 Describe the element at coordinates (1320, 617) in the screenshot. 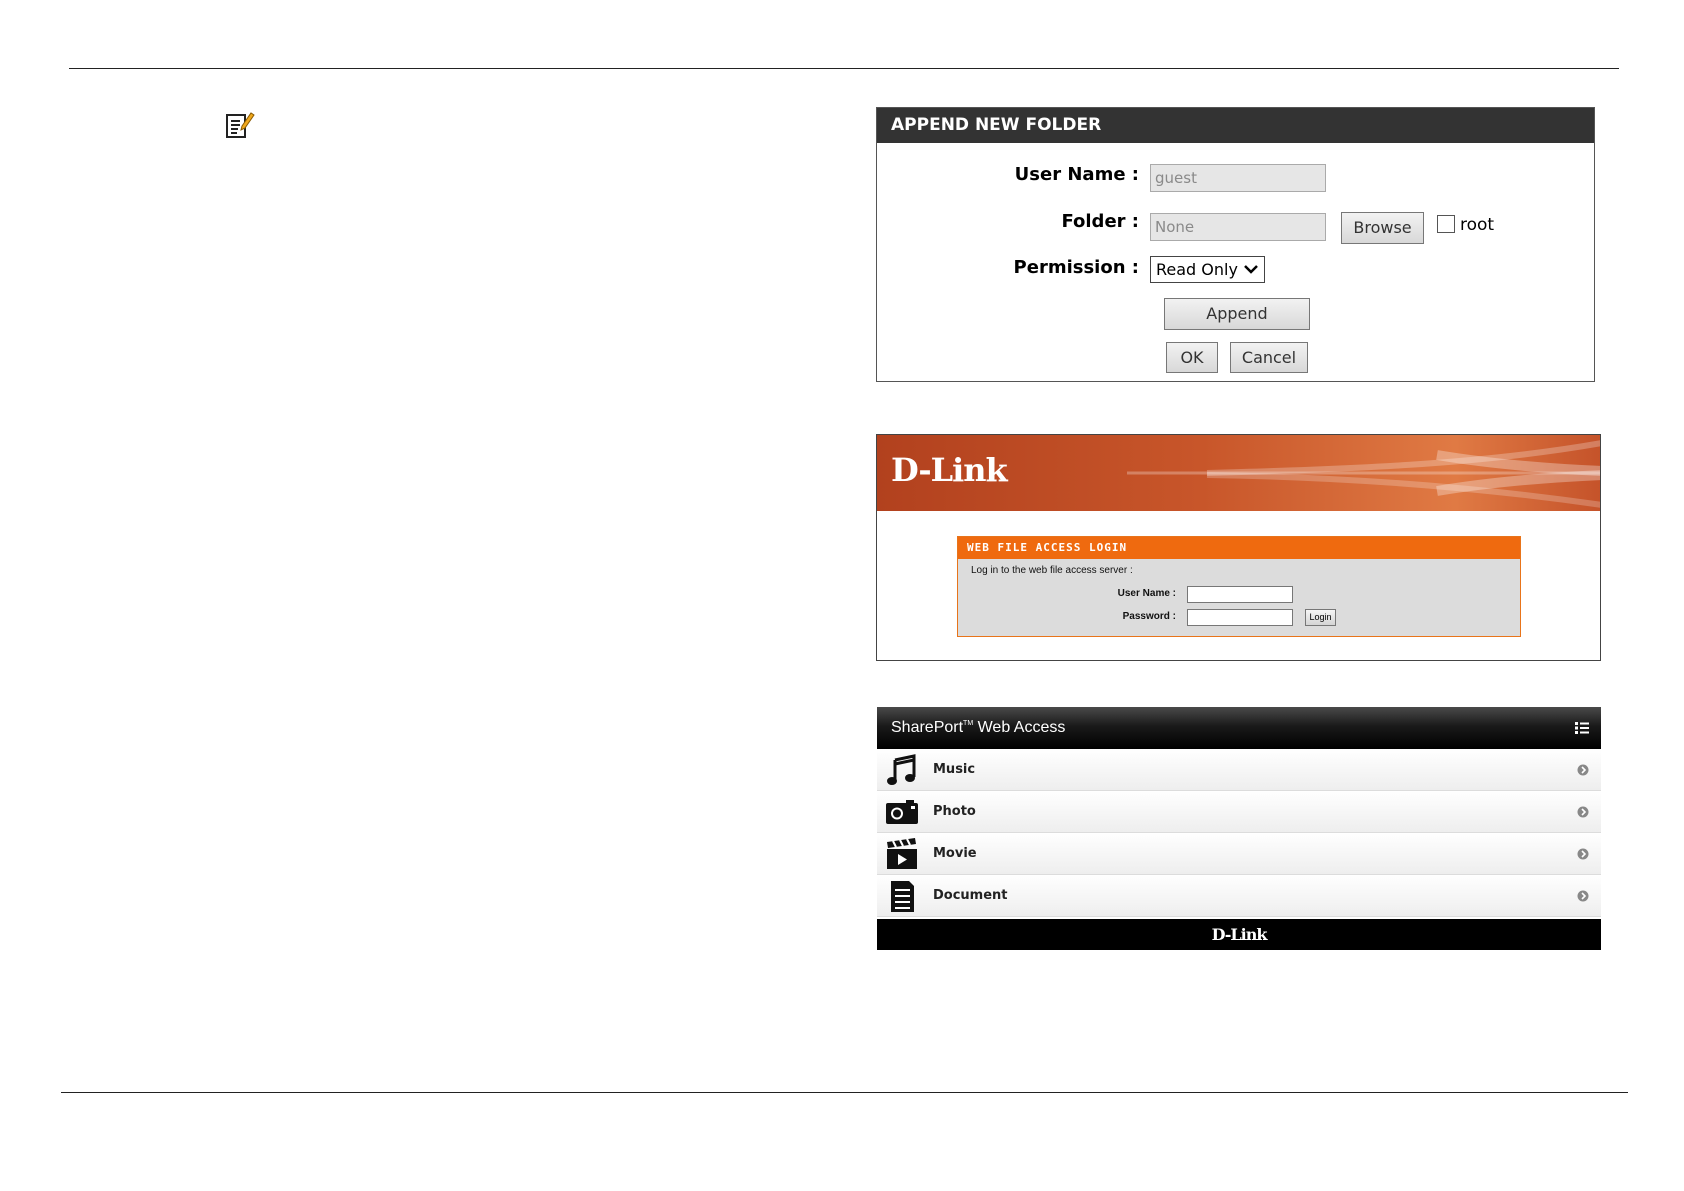

I see `login-button: Login` at that location.